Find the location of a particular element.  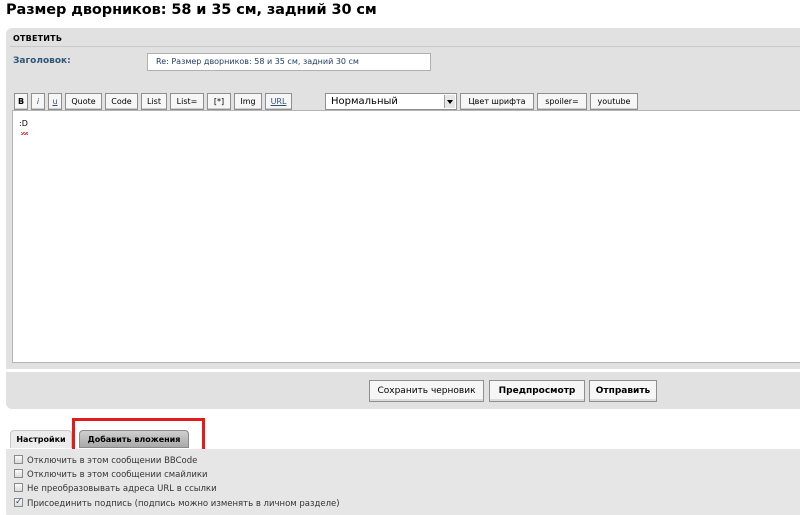

underline-button: u is located at coordinates (55, 101).